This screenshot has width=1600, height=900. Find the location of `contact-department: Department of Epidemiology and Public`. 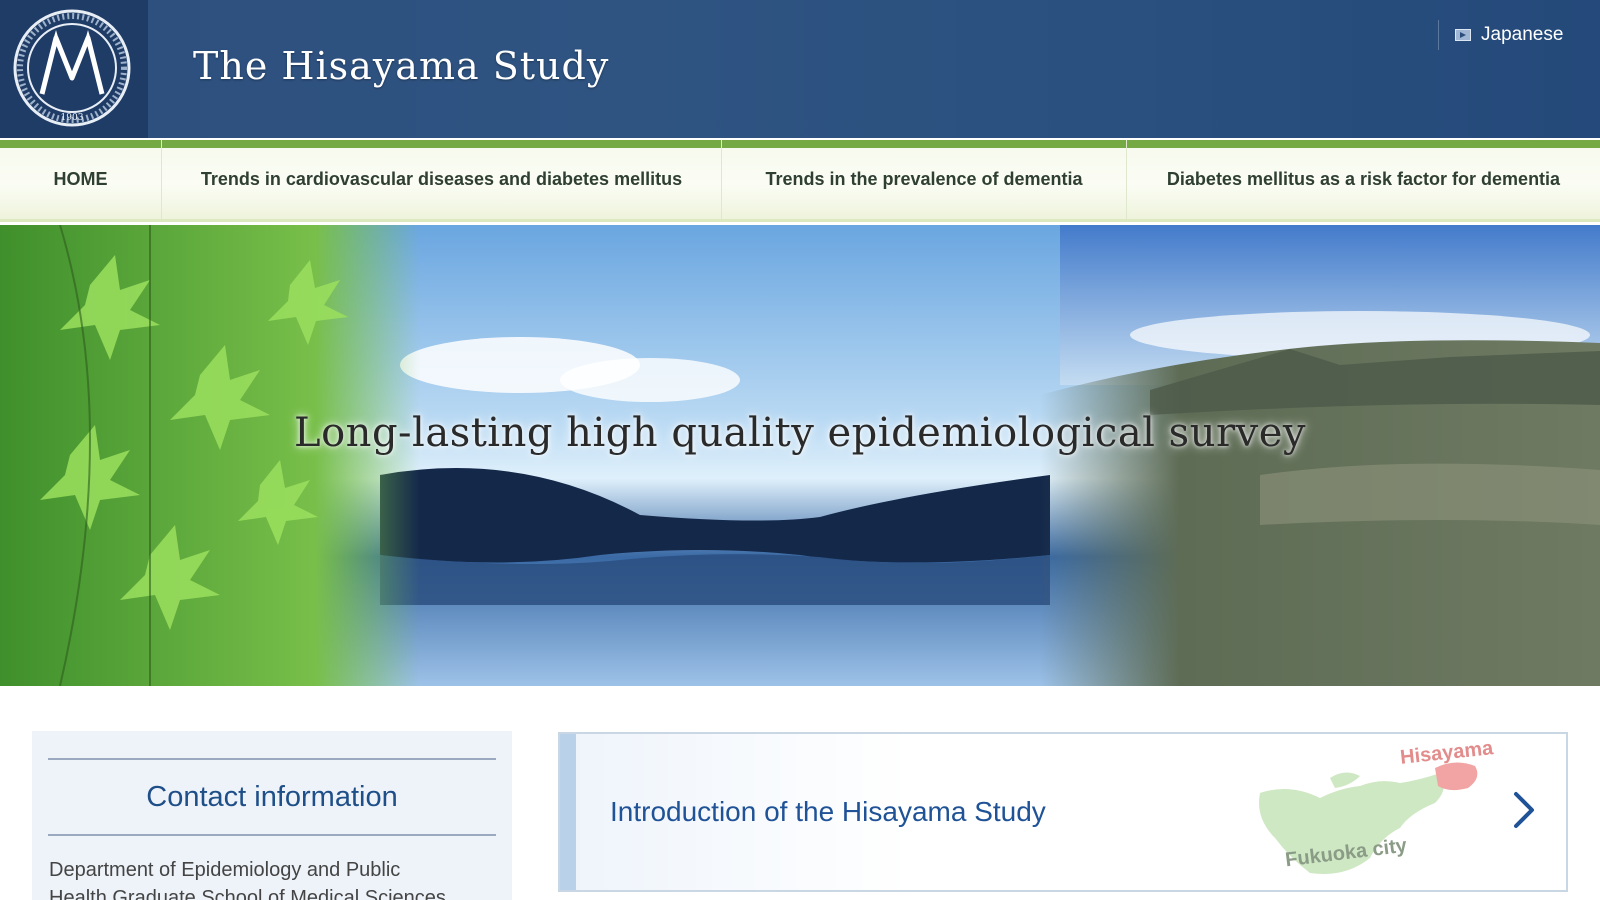

contact-department: Department of Epidemiology and Public is located at coordinates (225, 870).